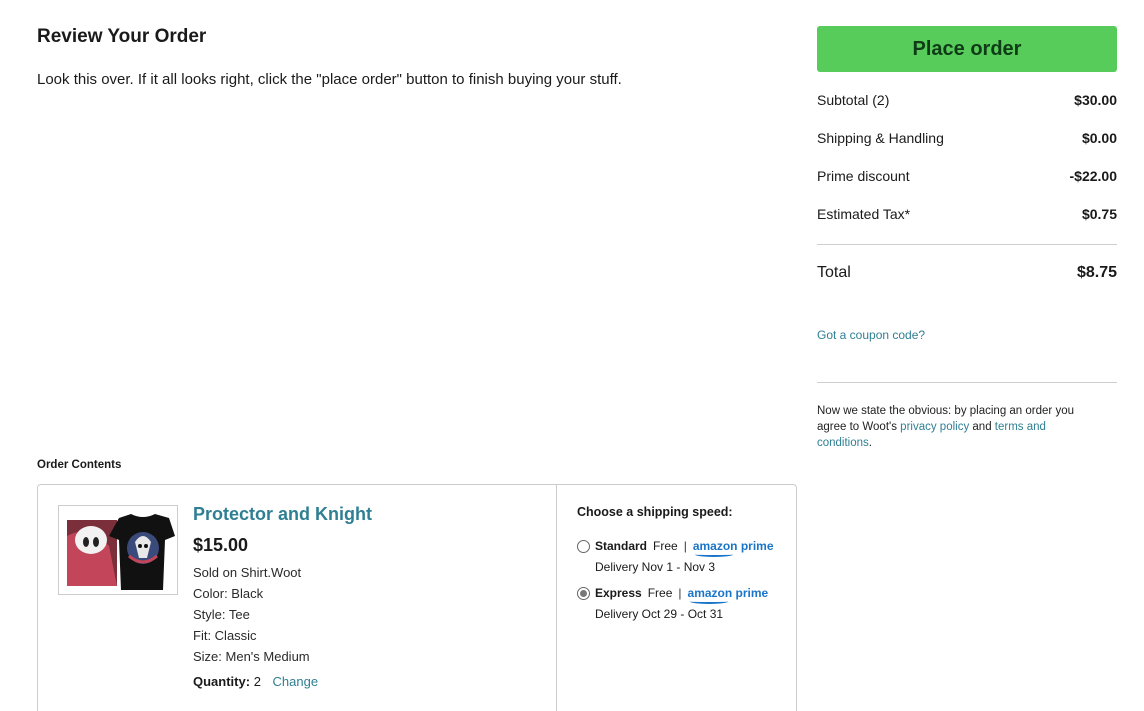 The width and height of the screenshot is (1144, 711). What do you see at coordinates (251, 656) in the screenshot?
I see `product-size: Size: Men's Medium` at bounding box center [251, 656].